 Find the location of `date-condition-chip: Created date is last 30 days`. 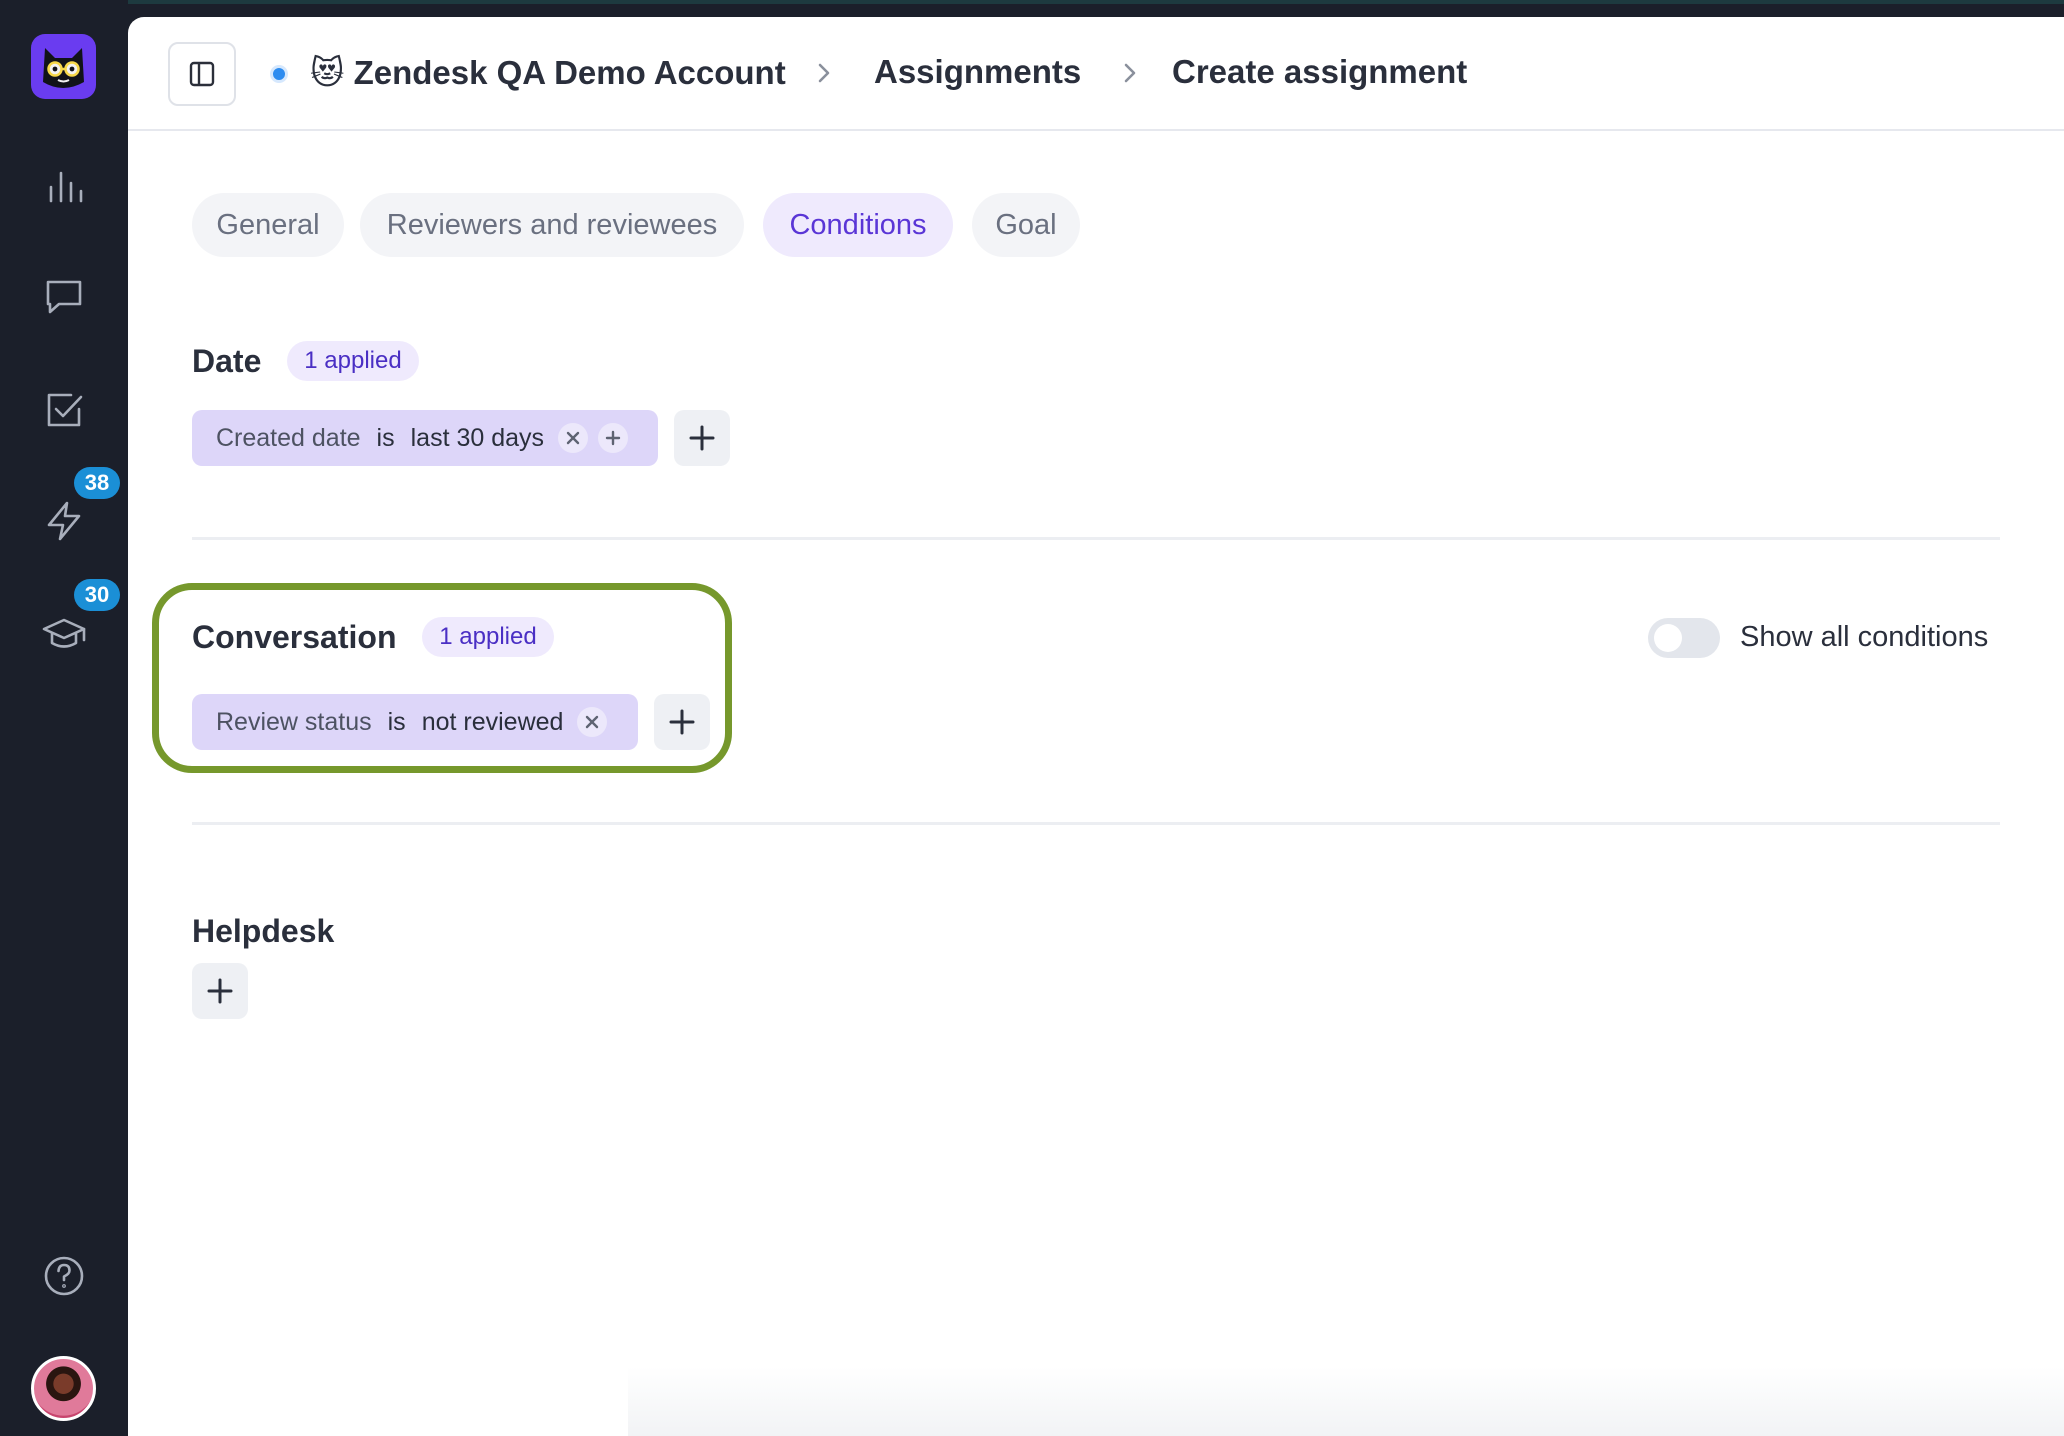

date-condition-chip: Created date is last 30 days is located at coordinates (425, 438).